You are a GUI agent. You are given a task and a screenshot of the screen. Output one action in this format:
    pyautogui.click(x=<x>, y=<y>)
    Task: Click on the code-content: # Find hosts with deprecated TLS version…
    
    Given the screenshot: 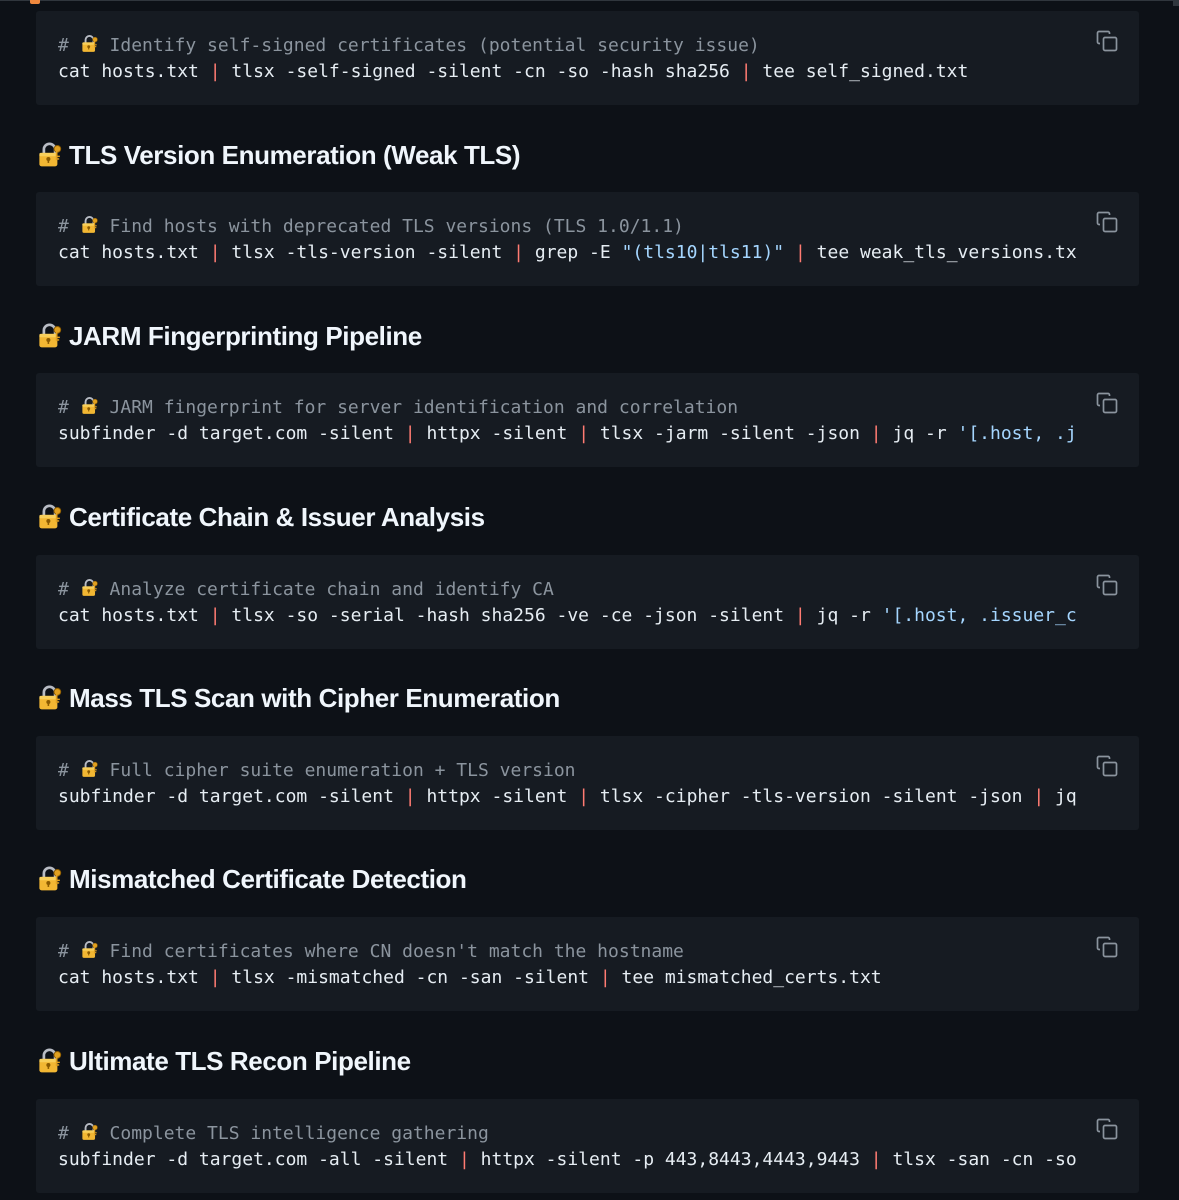 What is the action you would take?
    pyautogui.click(x=569, y=240)
    